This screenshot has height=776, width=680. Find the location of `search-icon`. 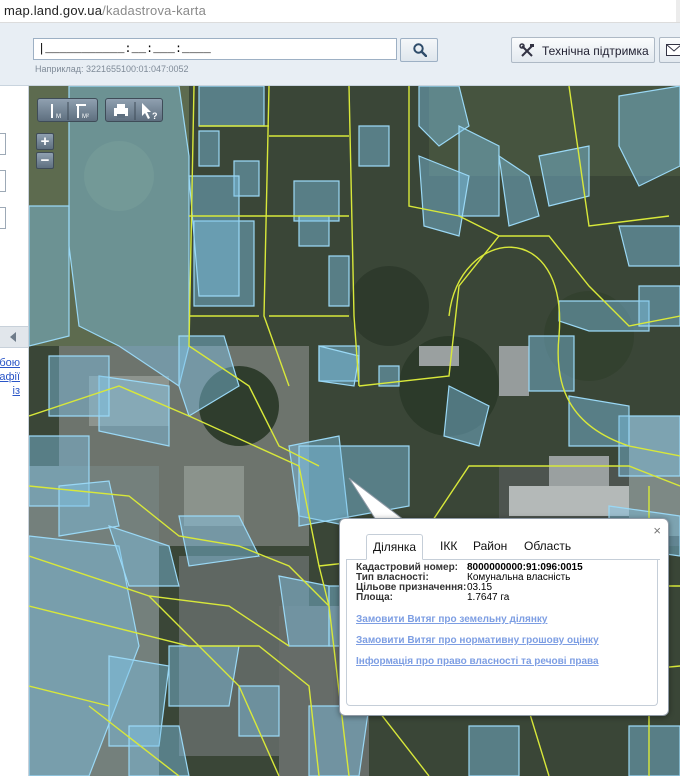

search-icon is located at coordinates (420, 50).